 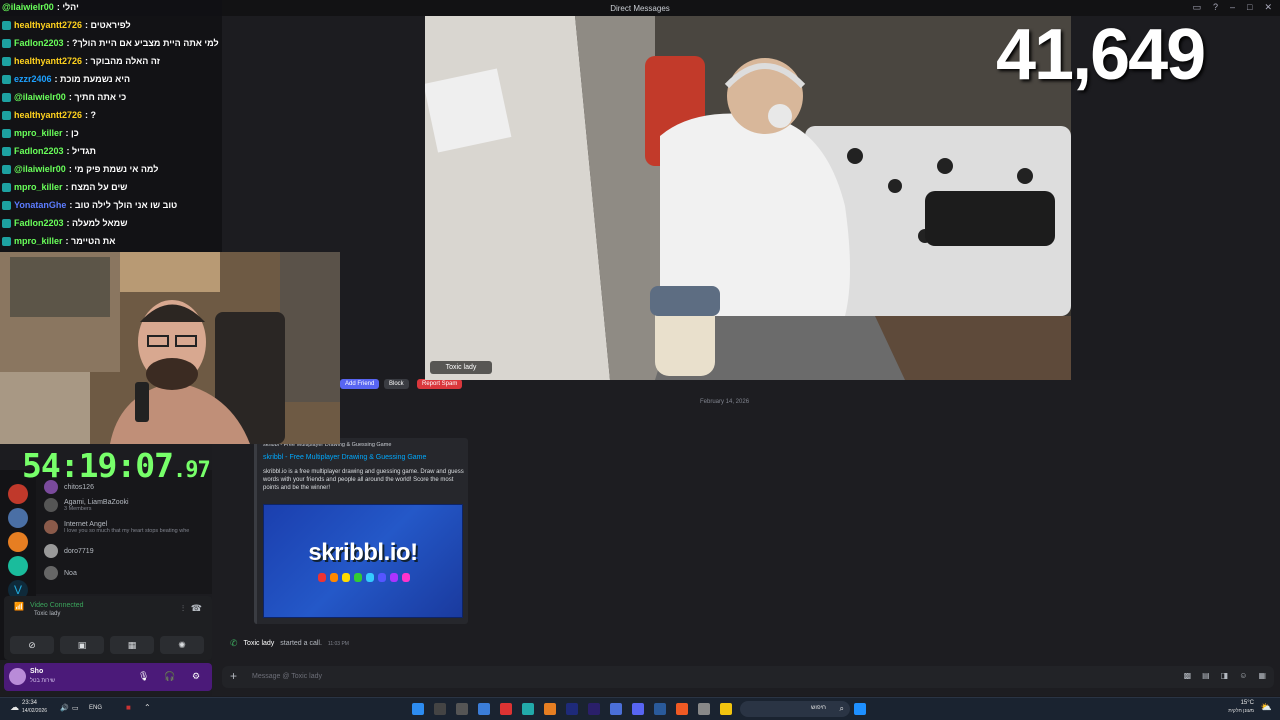 I want to click on settings-icon: ⚙, so click(x=196, y=676).